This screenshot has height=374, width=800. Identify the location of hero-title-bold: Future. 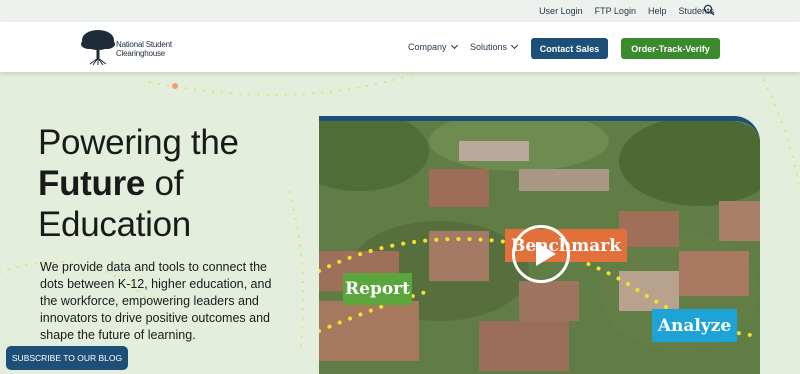
(92, 183).